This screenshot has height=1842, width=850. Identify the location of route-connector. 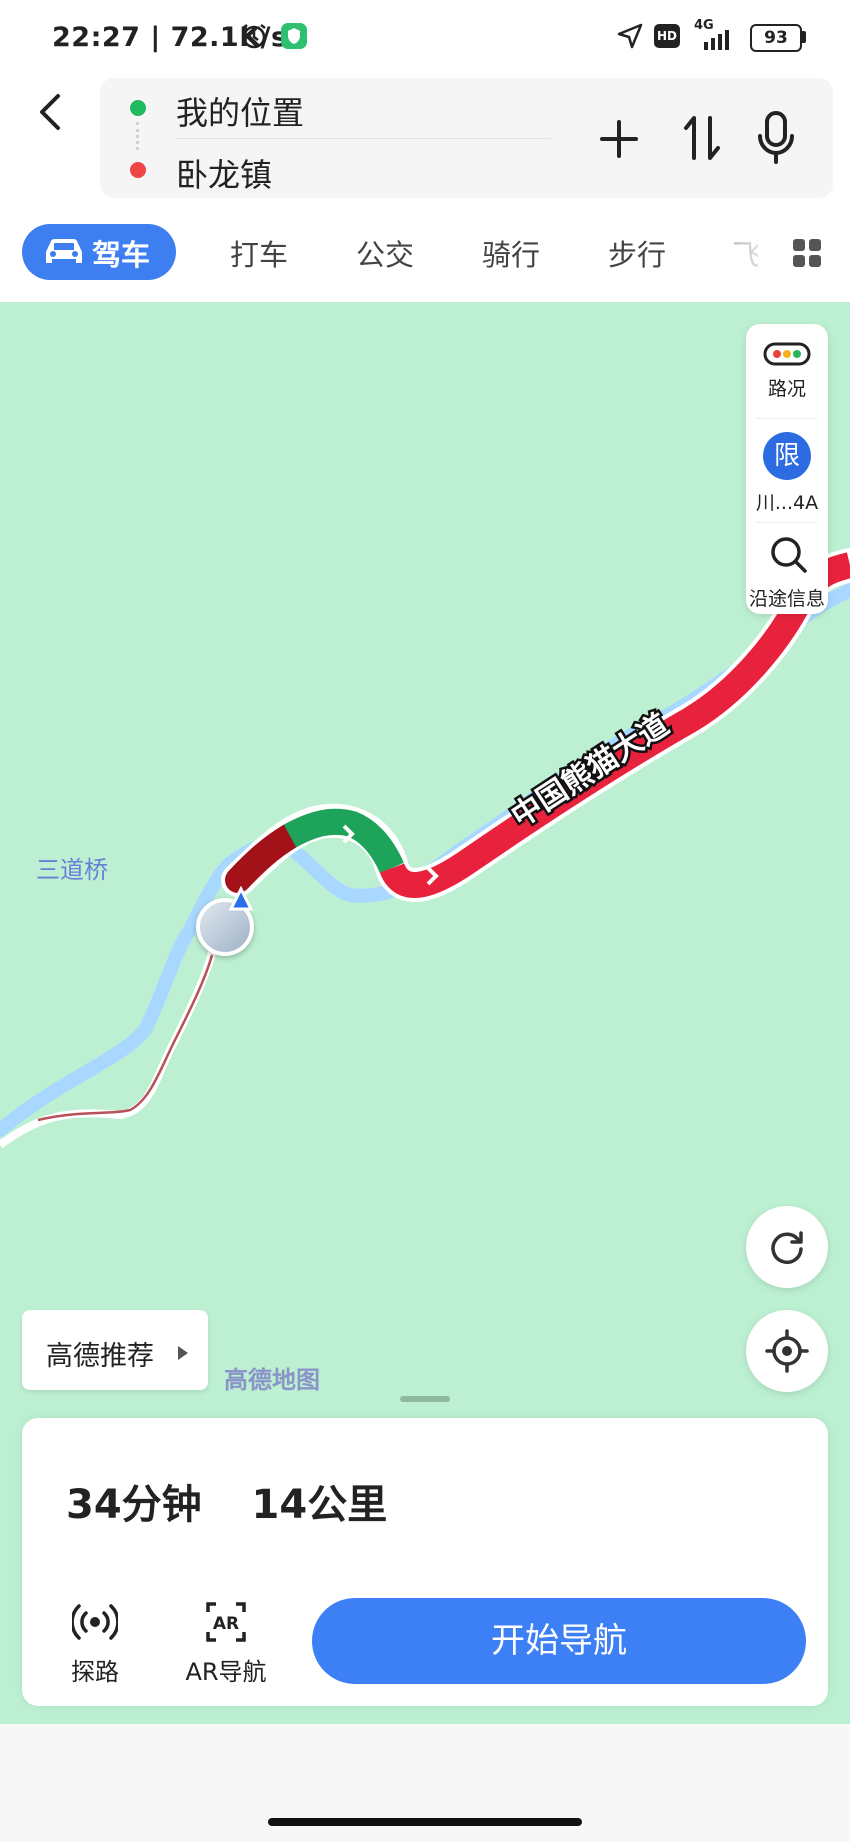
(139, 136).